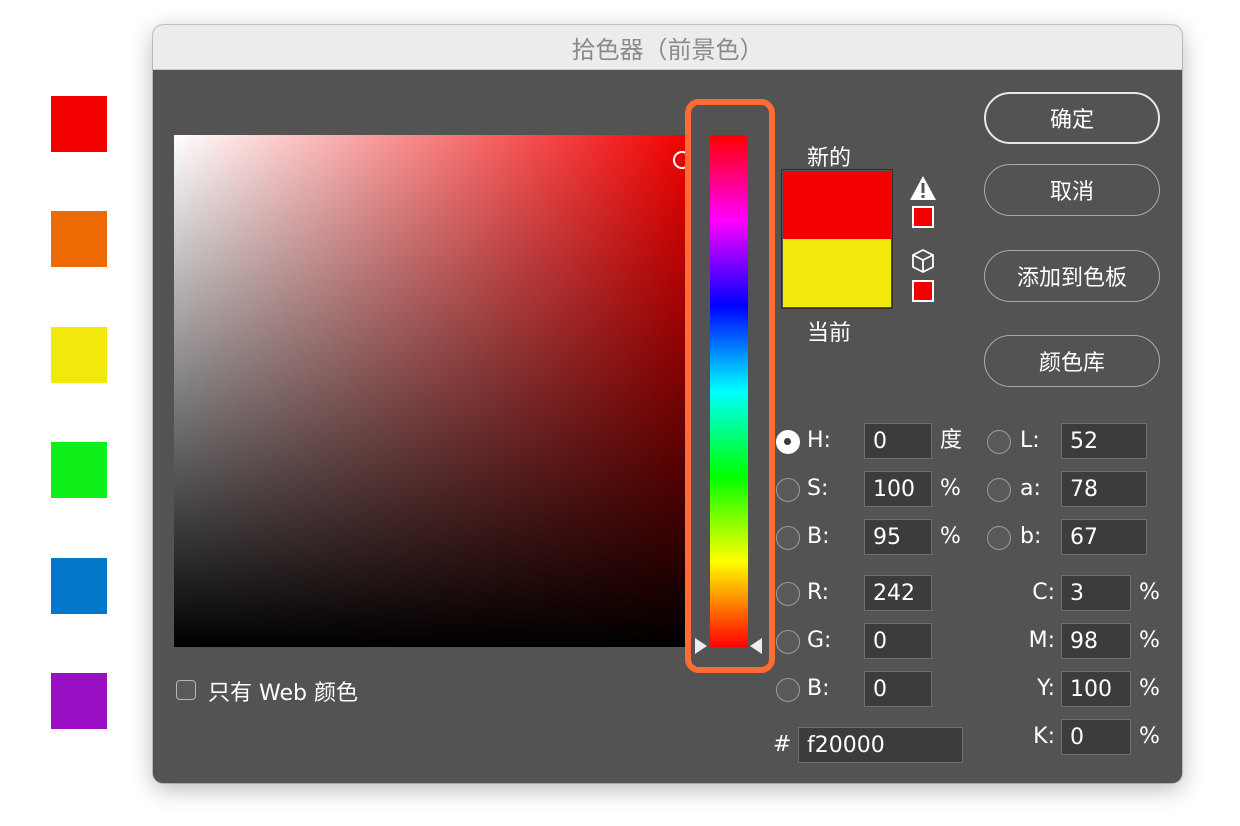 Image resolution: width=1240 pixels, height=826 pixels. Describe the element at coordinates (829, 333) in the screenshot. I see `current-color-label: 当前` at that location.